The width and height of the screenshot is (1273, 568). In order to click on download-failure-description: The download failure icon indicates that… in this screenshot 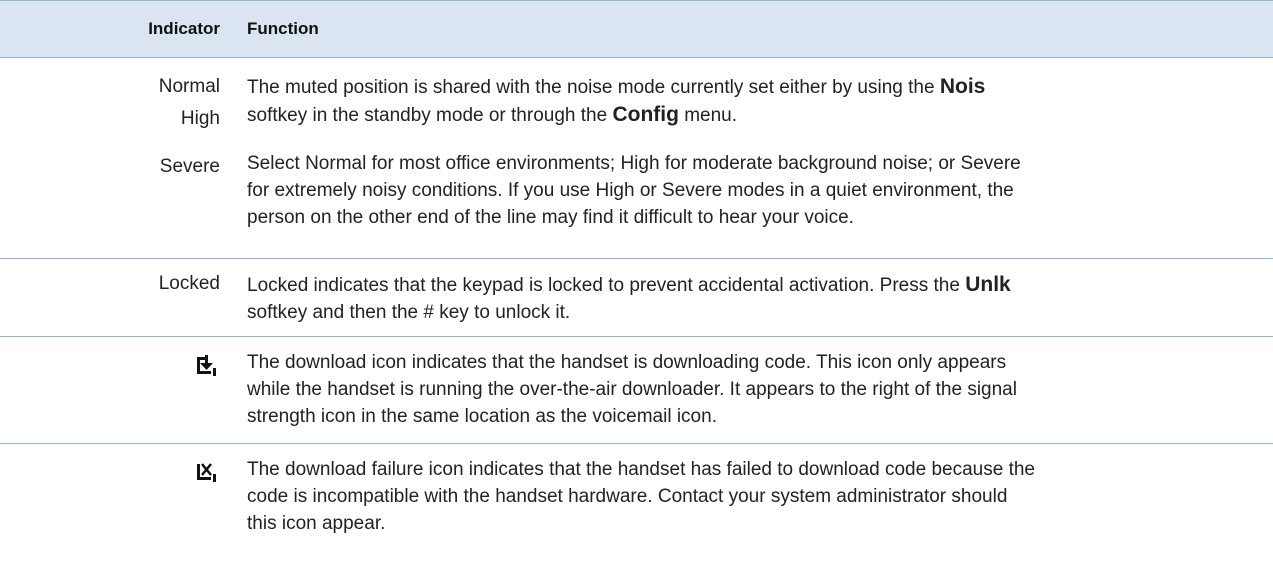, I will do `click(747, 496)`.